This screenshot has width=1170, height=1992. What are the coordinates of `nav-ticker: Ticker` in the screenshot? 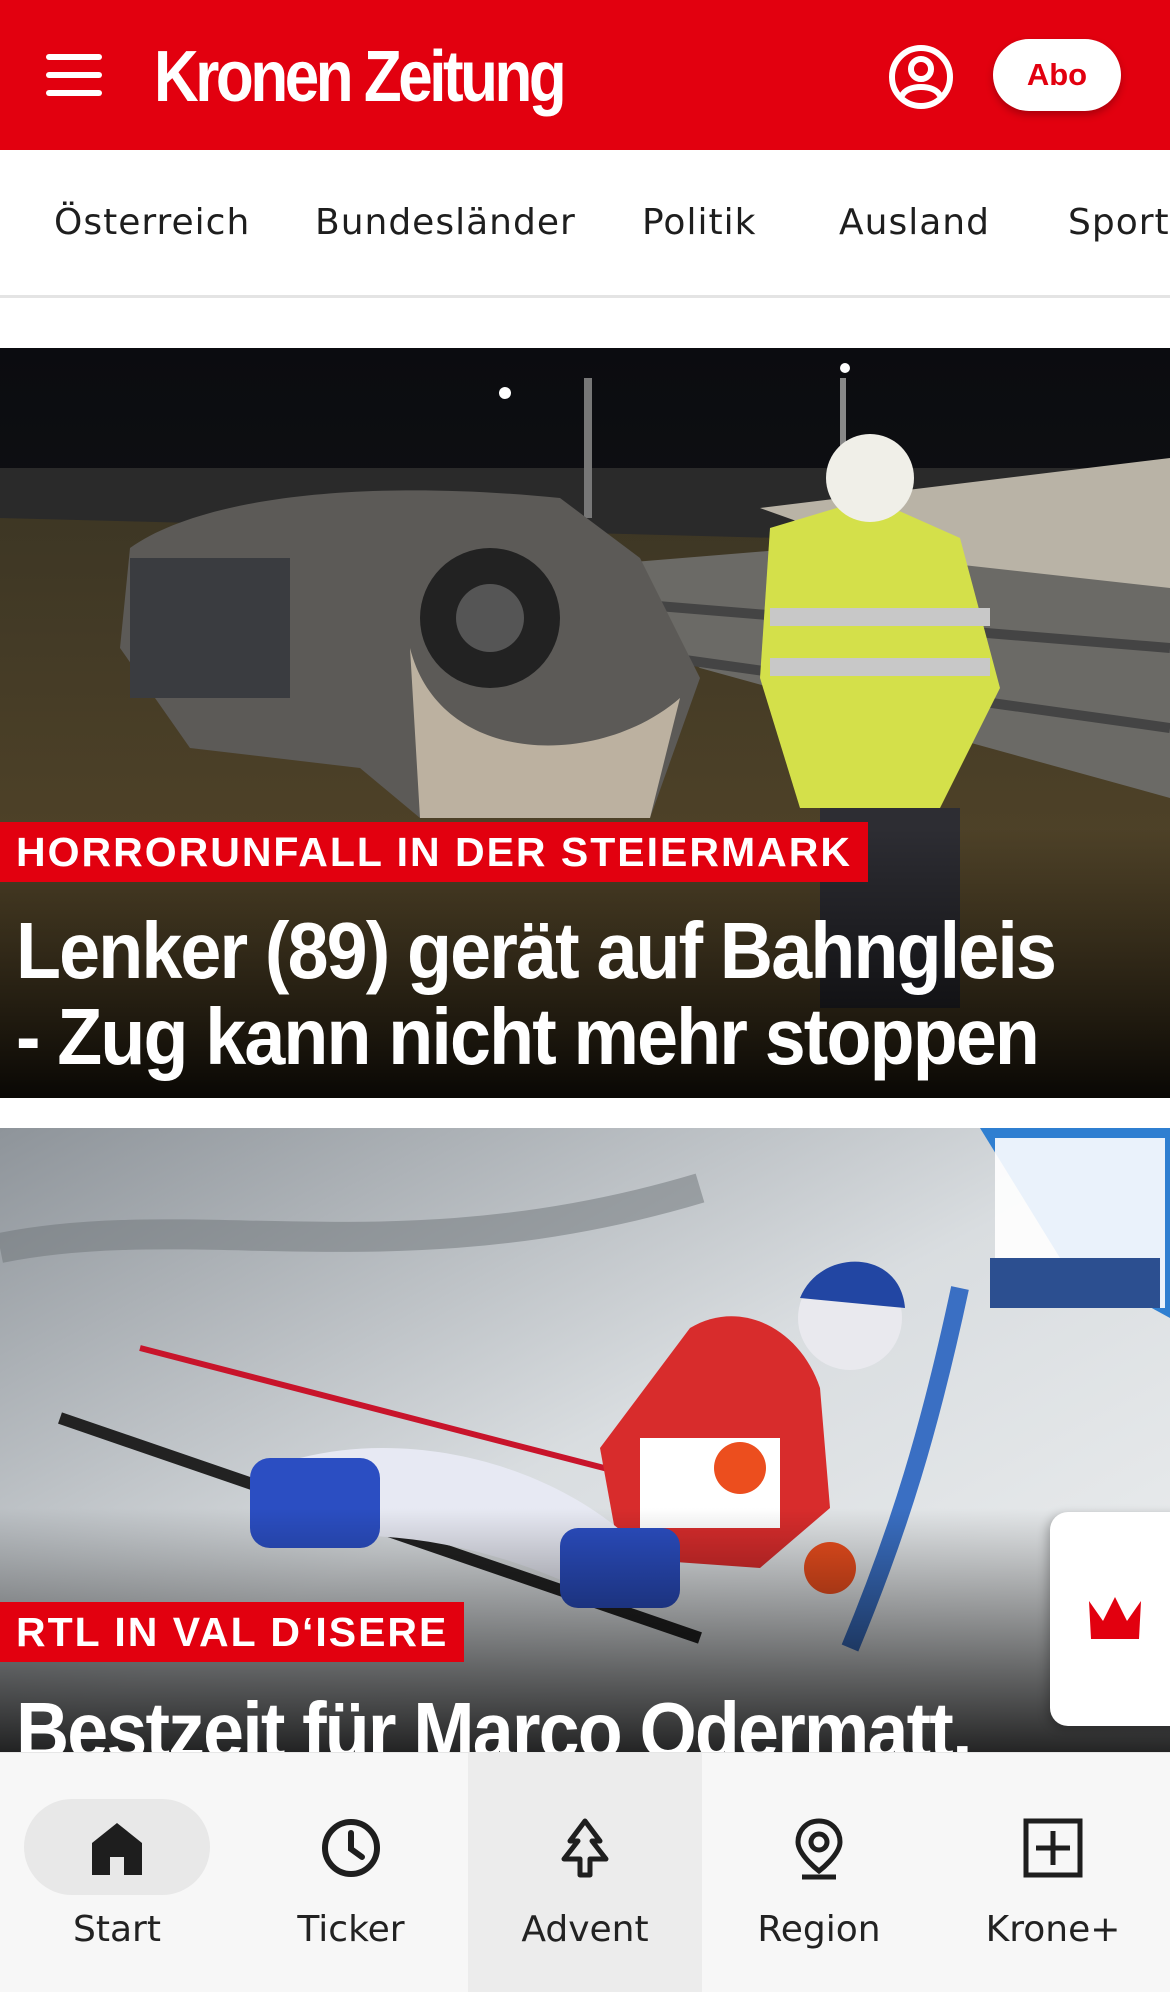 It's located at (351, 1872).